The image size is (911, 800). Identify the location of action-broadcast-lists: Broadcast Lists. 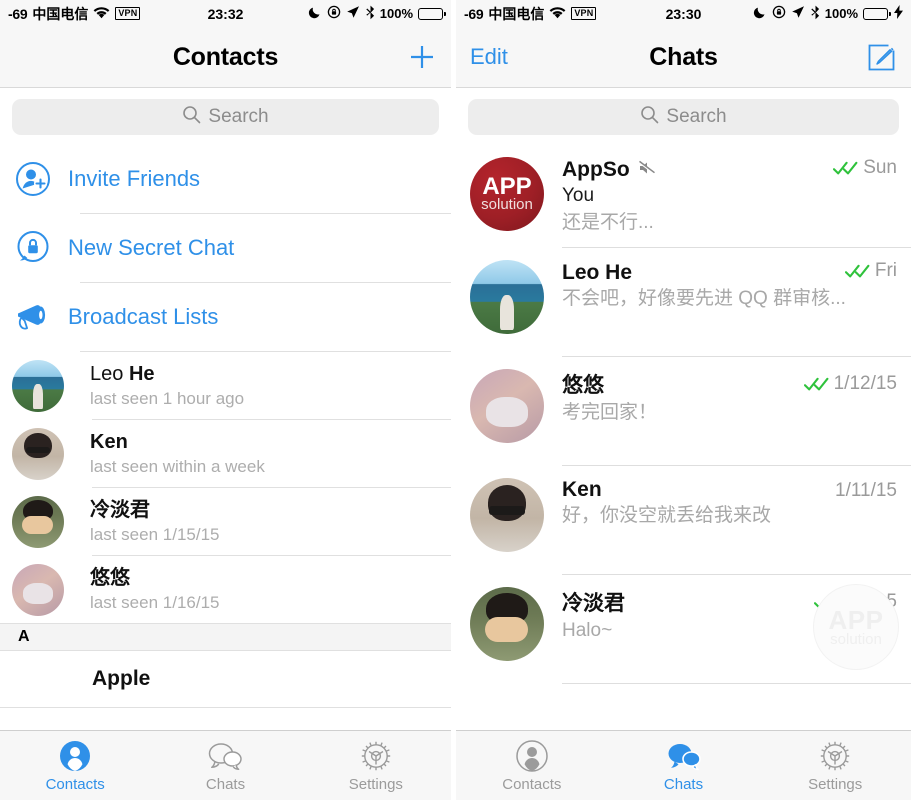
(225, 317).